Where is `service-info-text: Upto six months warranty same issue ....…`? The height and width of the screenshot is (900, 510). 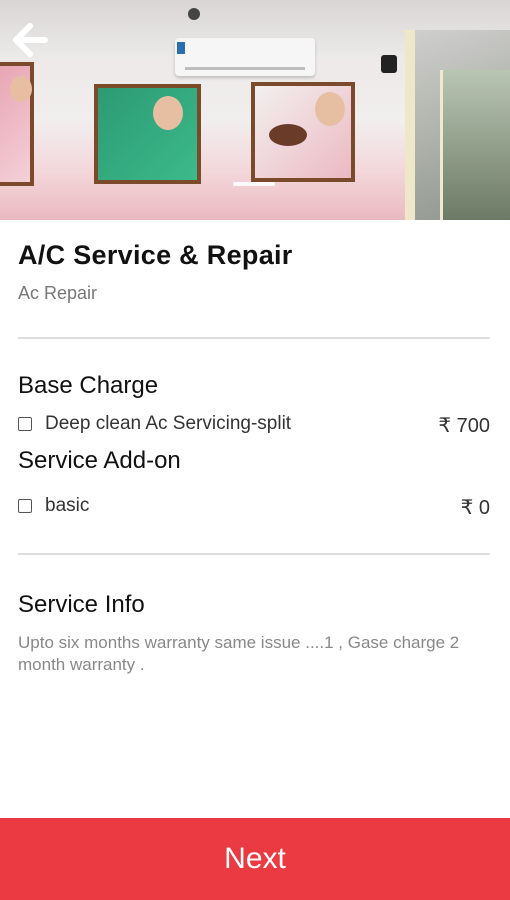
service-info-text: Upto six months warranty same issue ....… is located at coordinates (239, 653).